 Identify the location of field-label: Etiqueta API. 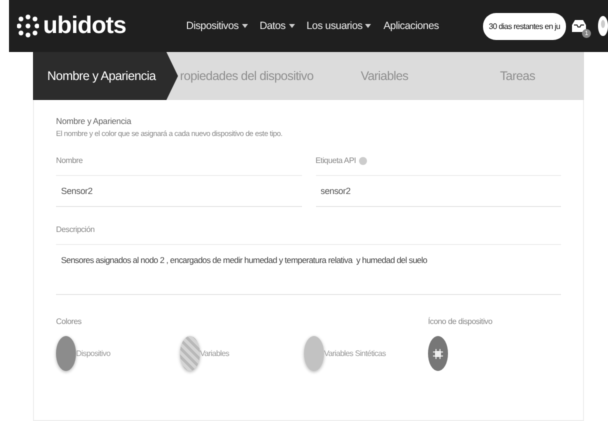
(336, 160).